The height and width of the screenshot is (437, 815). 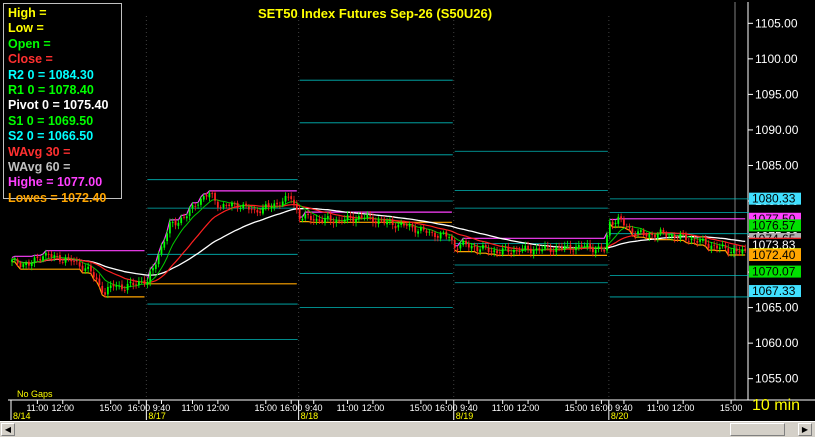 I want to click on legend-row: Low =, so click(x=26, y=28).